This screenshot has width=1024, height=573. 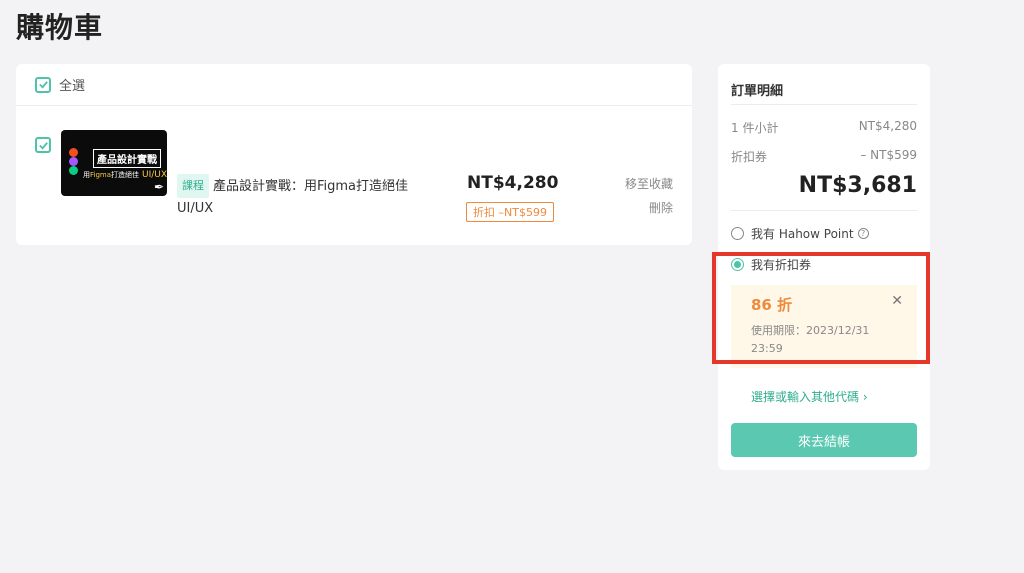 I want to click on discount-badge: 折扣 –NT$599, so click(x=510, y=212).